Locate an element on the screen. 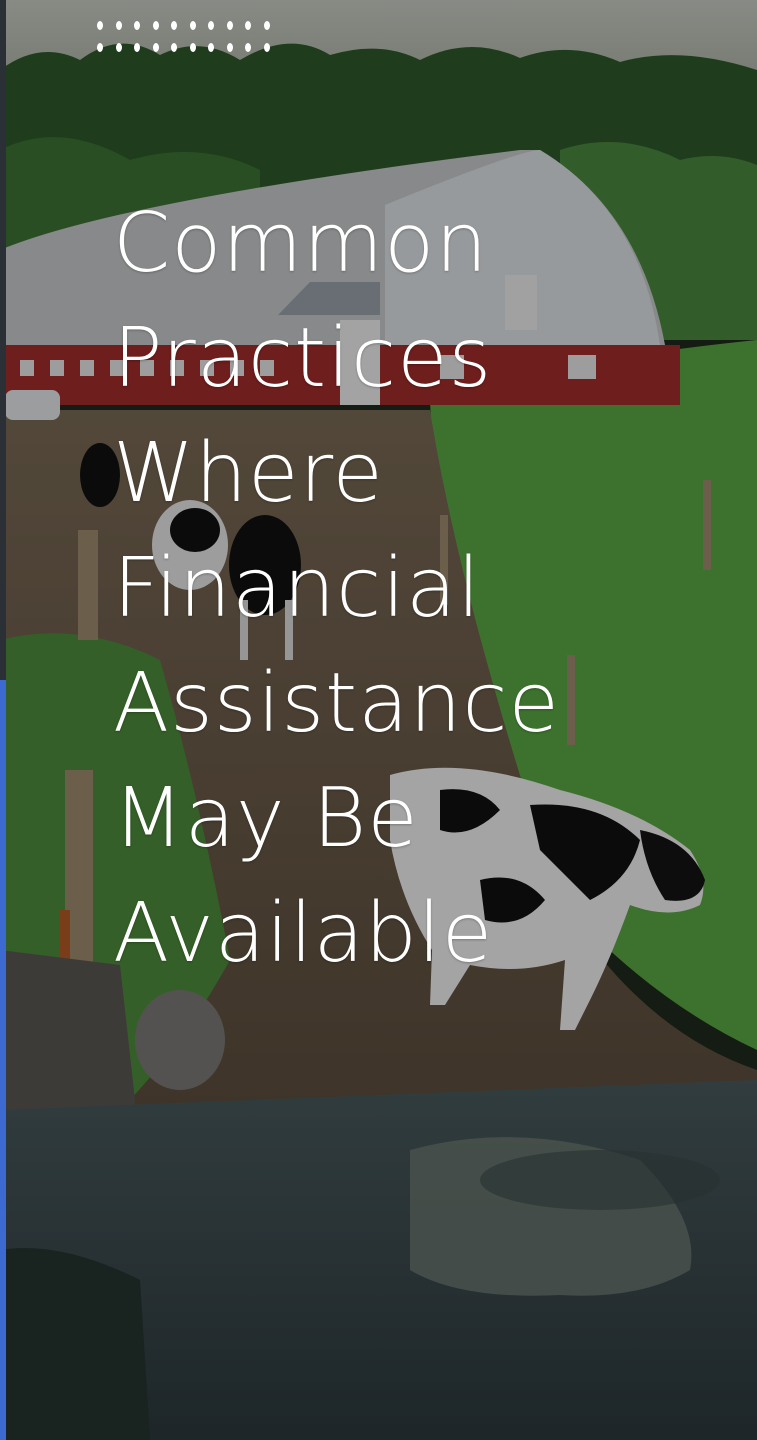 This screenshot has width=757, height=1440. left-accent-strip-dark is located at coordinates (3, 340).